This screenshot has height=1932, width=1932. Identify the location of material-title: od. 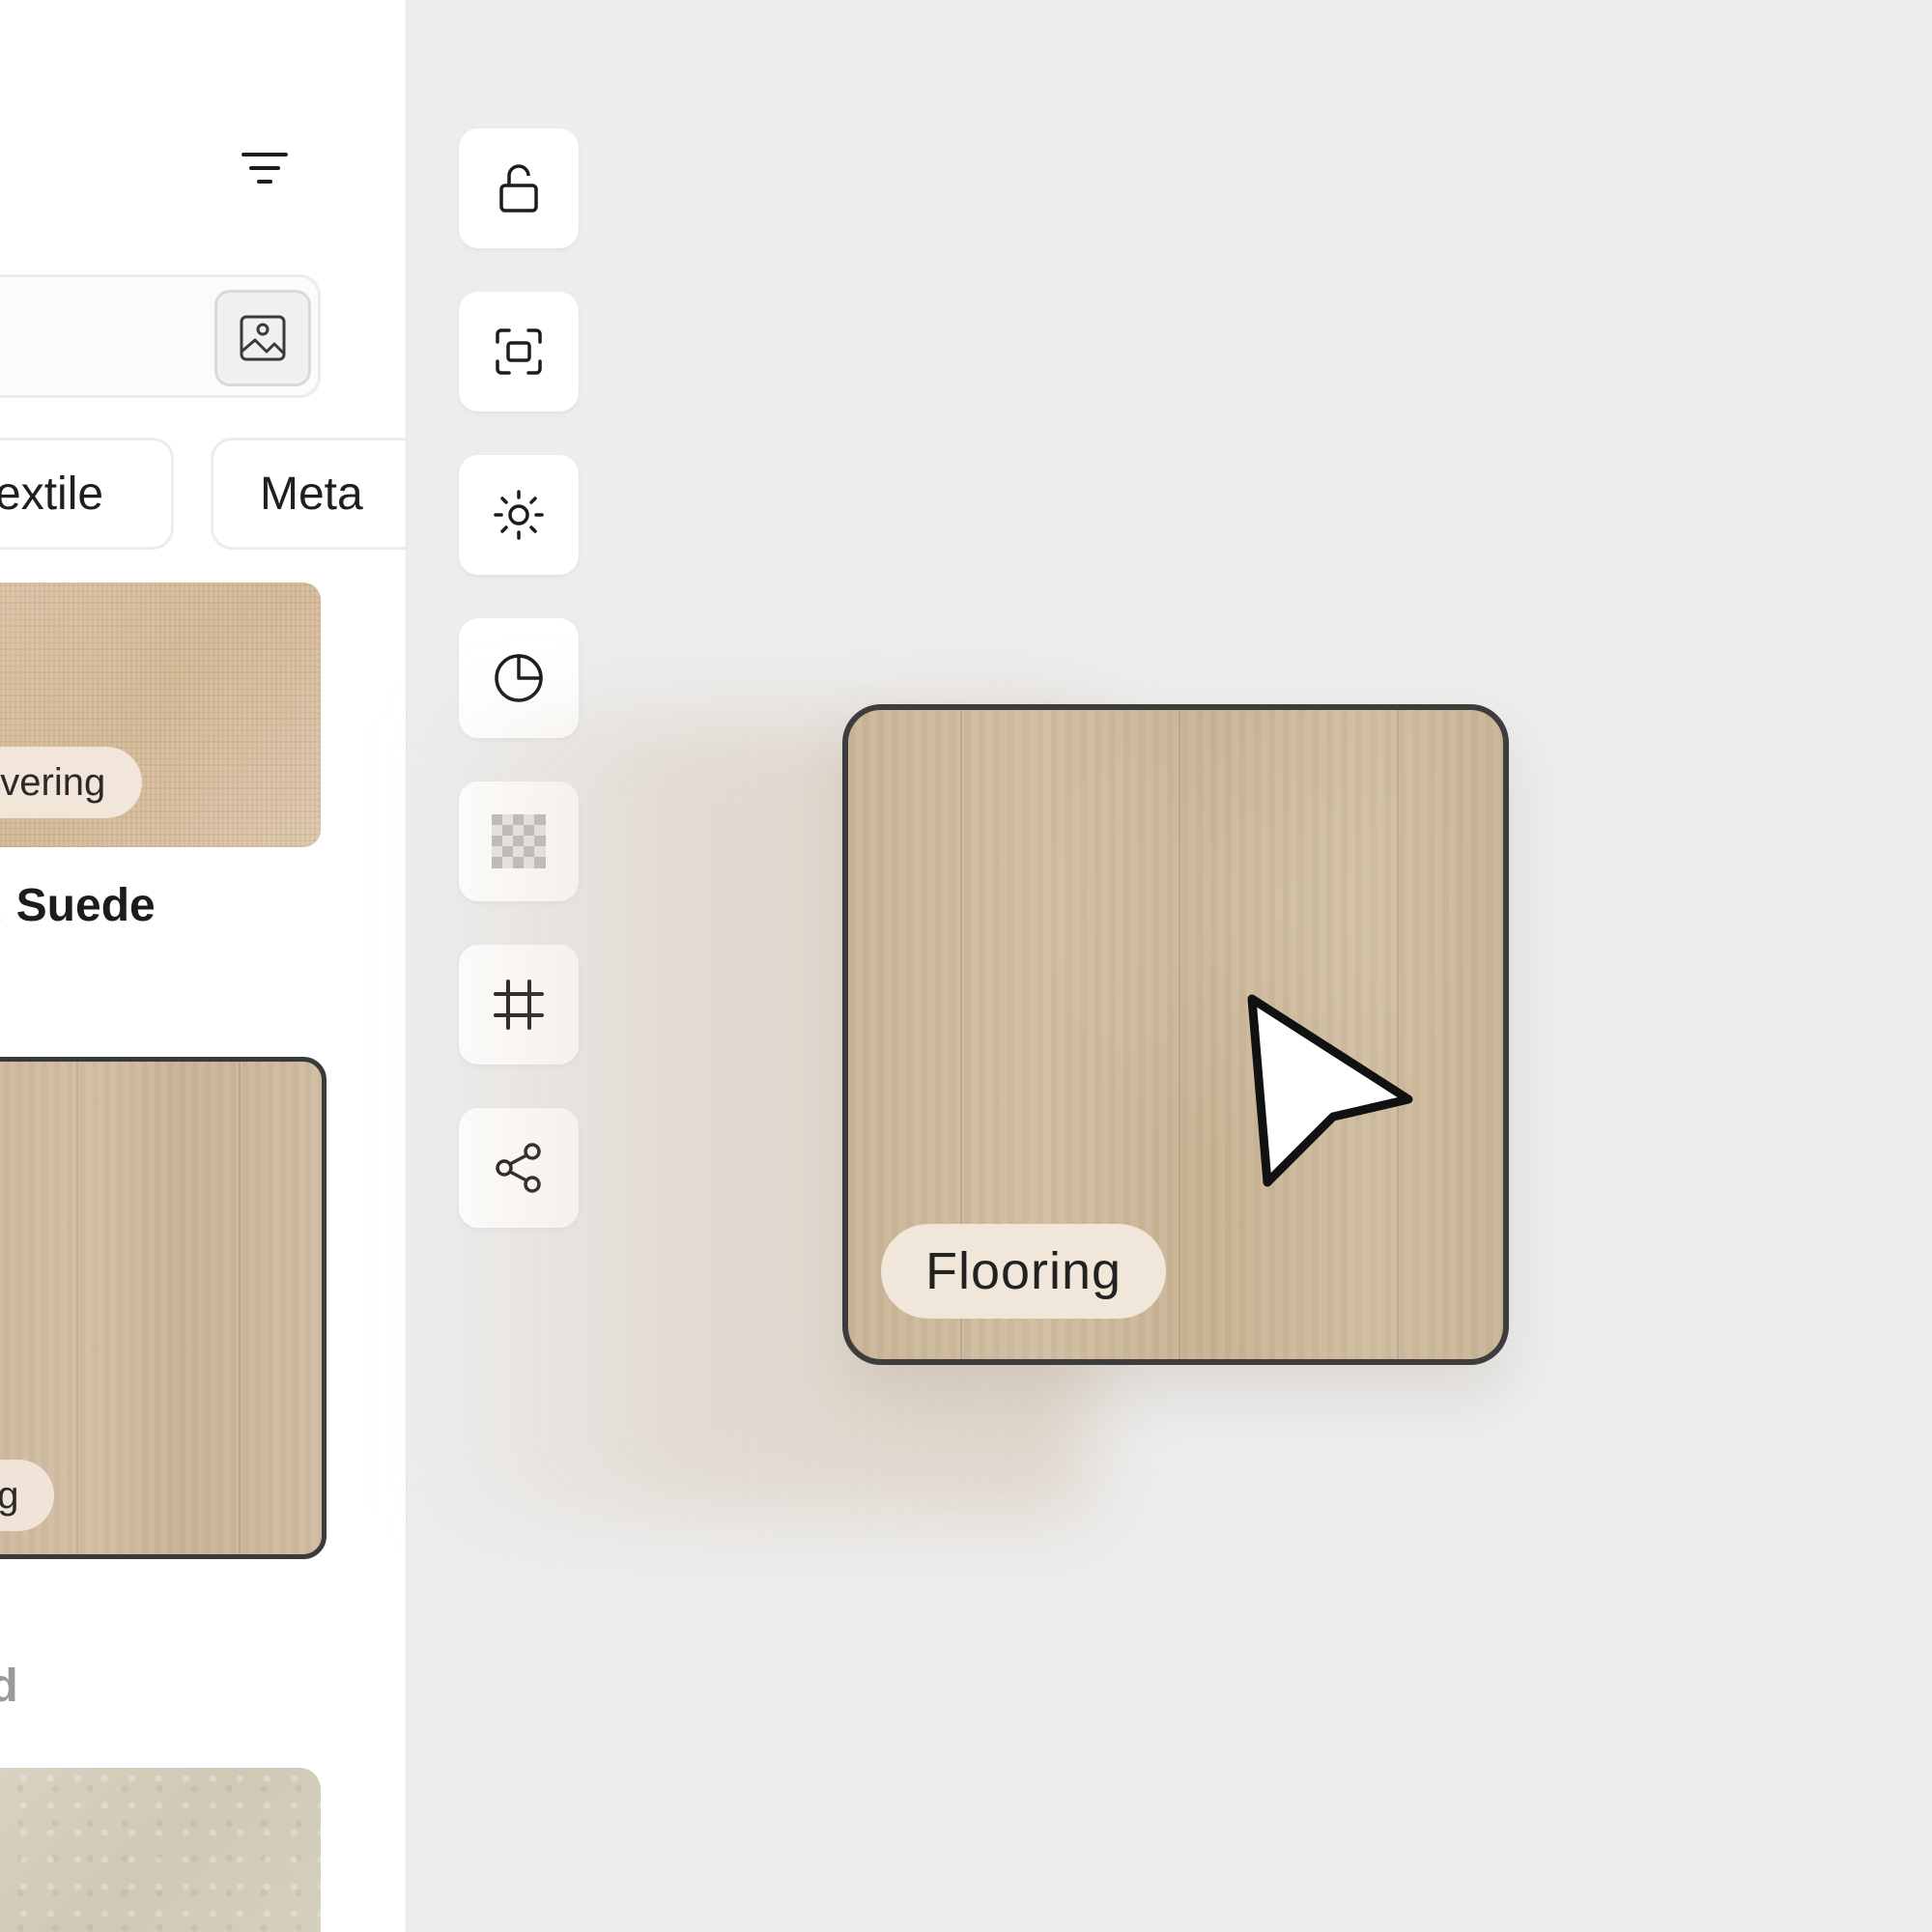
(9, 1686).